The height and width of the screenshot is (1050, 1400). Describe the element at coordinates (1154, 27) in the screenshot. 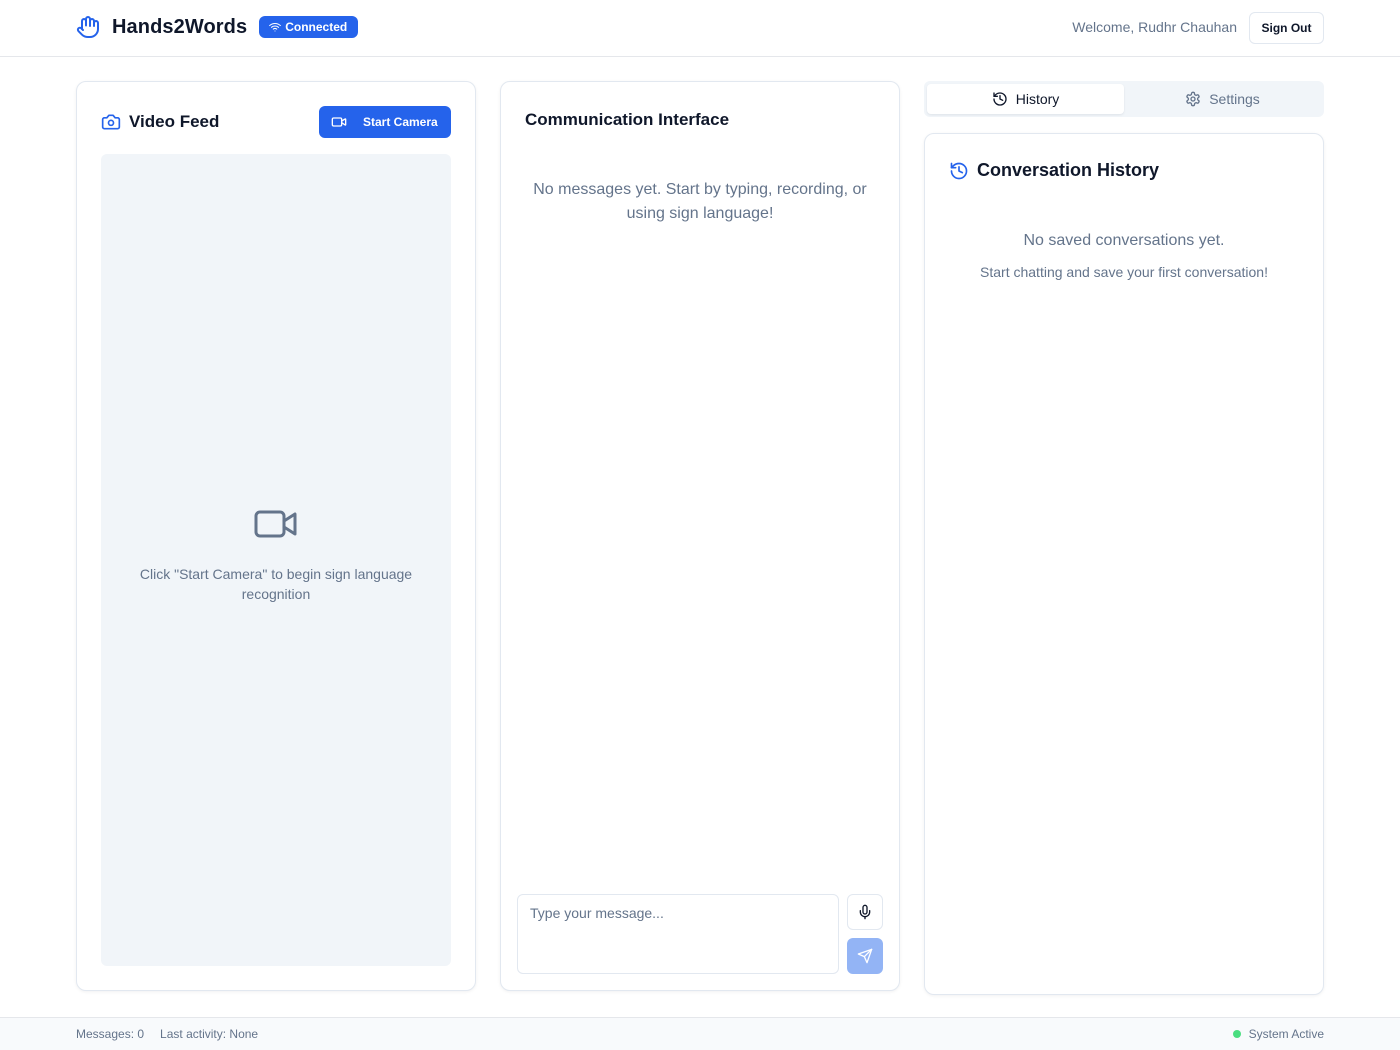

I see `welcome-text: Welcome, Rudhr Chauhan` at that location.